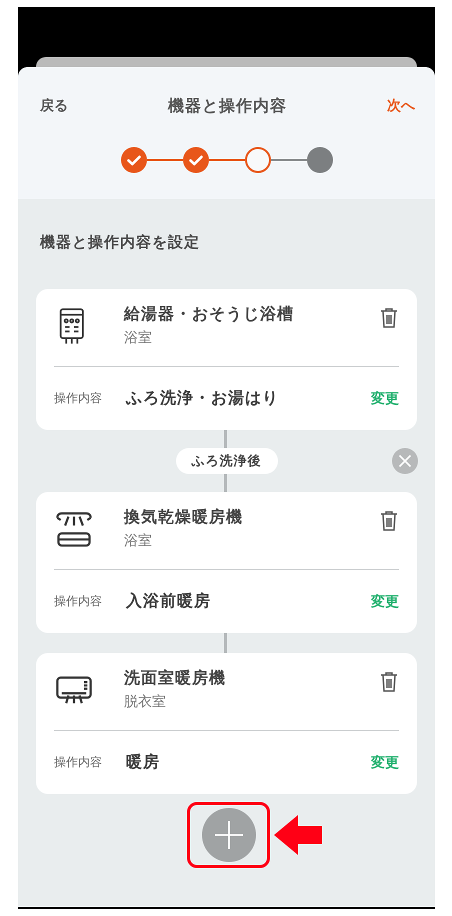 This screenshot has width=452, height=916. What do you see at coordinates (169, 601) in the screenshot?
I see `operation-name: 入浴前暖房` at bounding box center [169, 601].